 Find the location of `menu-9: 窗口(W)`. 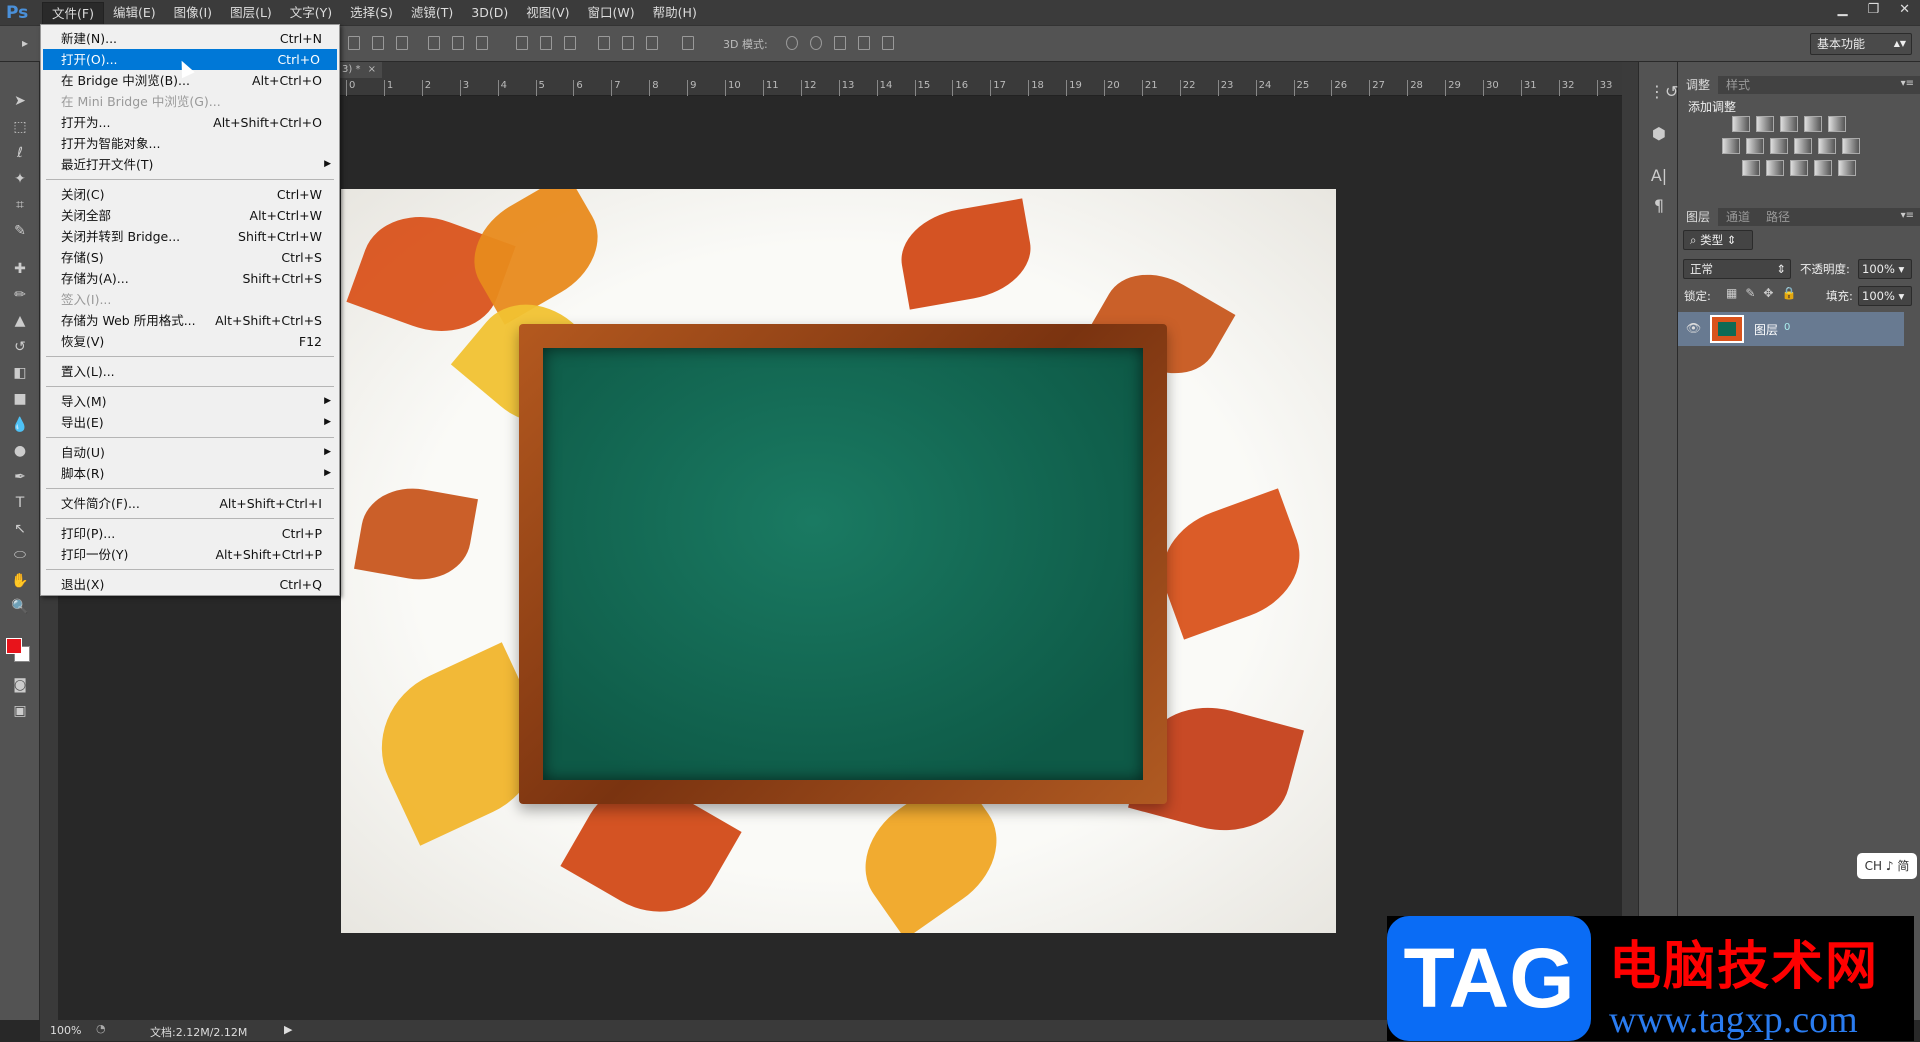

menu-9: 窗口(W) is located at coordinates (611, 13).